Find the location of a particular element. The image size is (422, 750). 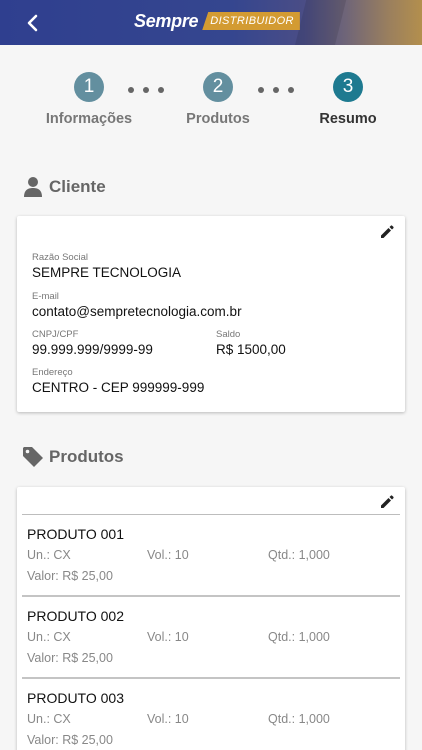

checkout-stepper: 1 Informações 2 Produtos 3 Resumo is located at coordinates (211, 95).